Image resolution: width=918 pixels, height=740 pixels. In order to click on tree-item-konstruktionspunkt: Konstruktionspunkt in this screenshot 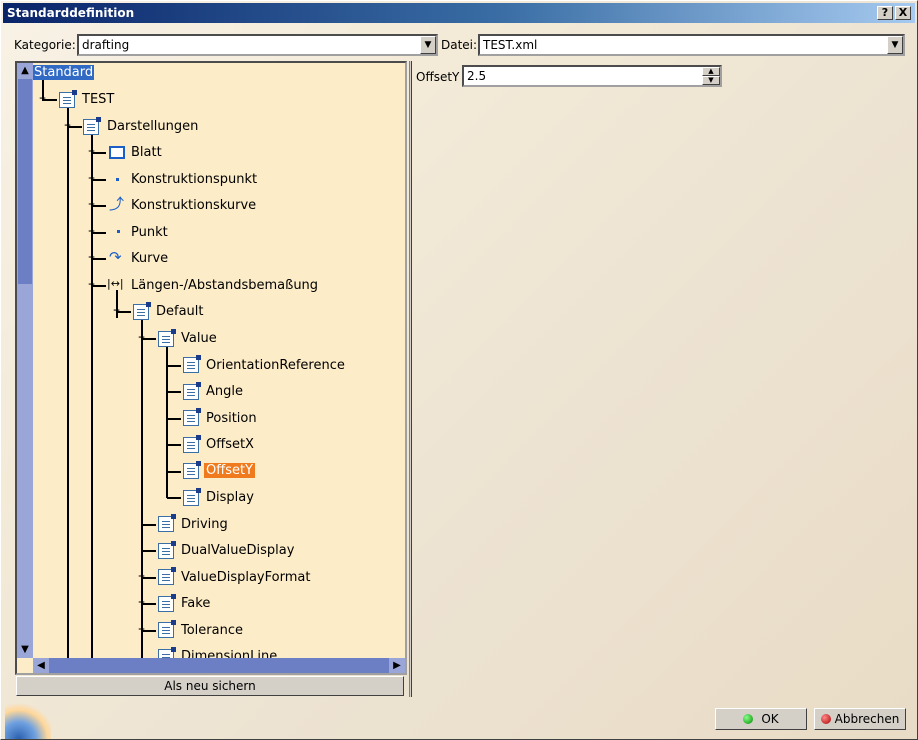, I will do `click(194, 179)`.